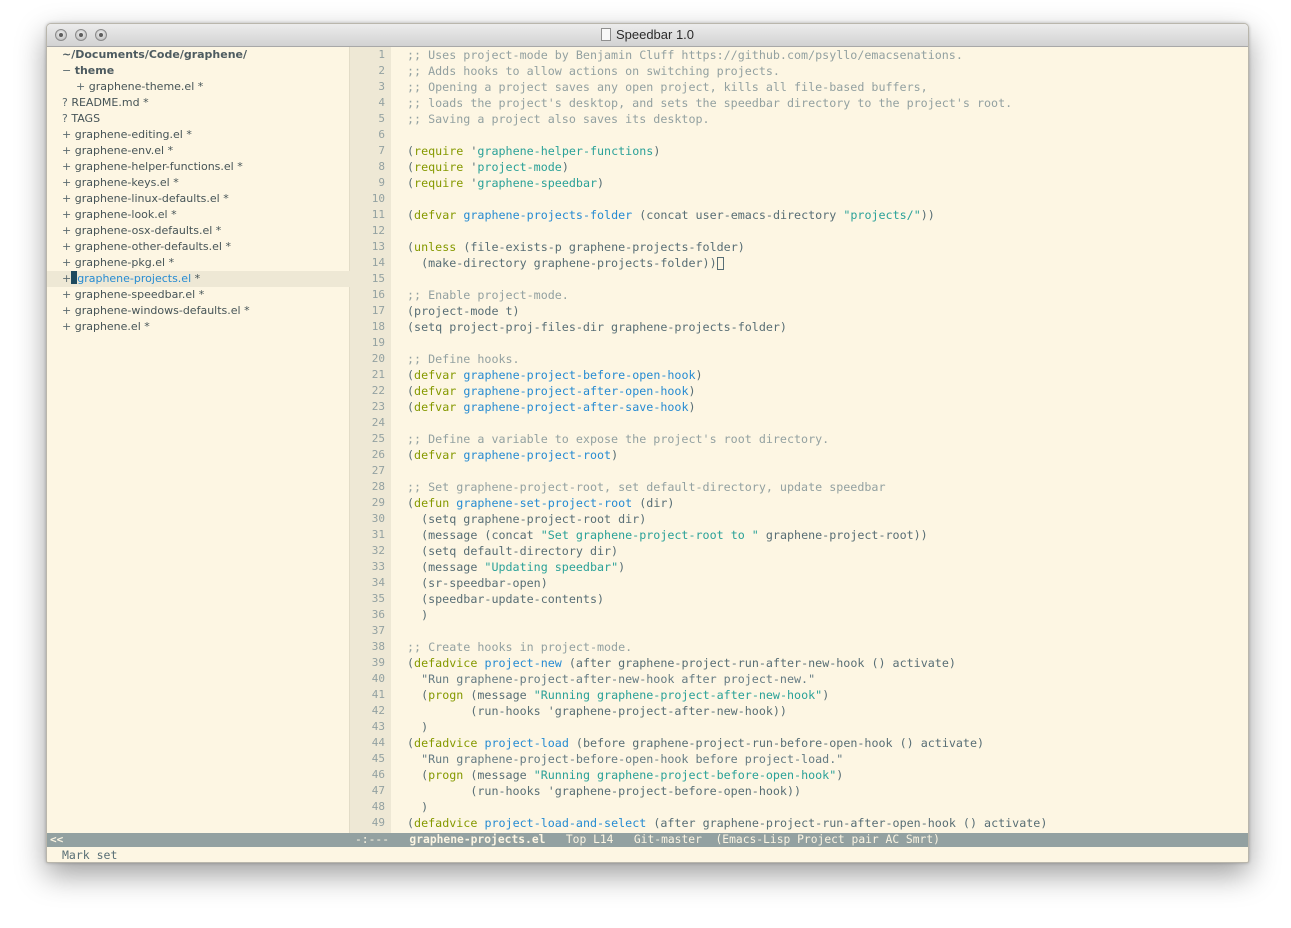 The height and width of the screenshot is (928, 1291). What do you see at coordinates (134, 278) in the screenshot?
I see `speedbar-file-name: graphene-projects.el` at bounding box center [134, 278].